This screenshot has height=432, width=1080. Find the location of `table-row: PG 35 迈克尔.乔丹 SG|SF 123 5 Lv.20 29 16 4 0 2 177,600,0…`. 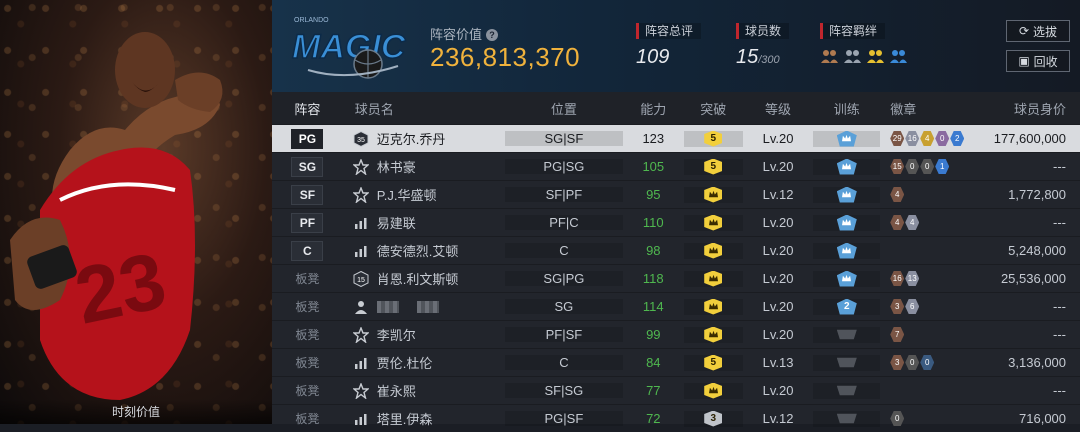

table-row: PG 35 迈克尔.乔丹 SG|SF 123 5 Lv.20 29 16 4 0 2 177,600,0… is located at coordinates (676, 138).